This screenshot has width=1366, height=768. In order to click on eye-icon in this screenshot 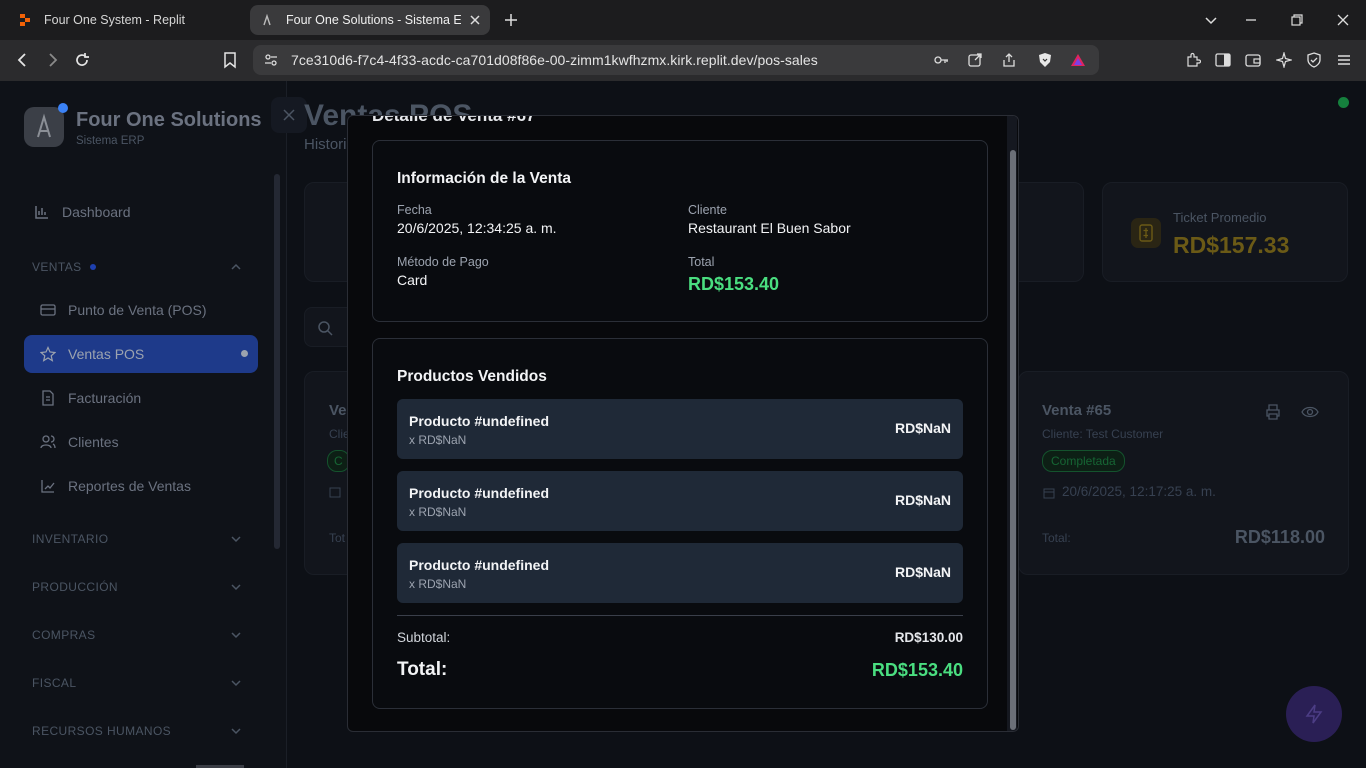, I will do `click(1310, 412)`.